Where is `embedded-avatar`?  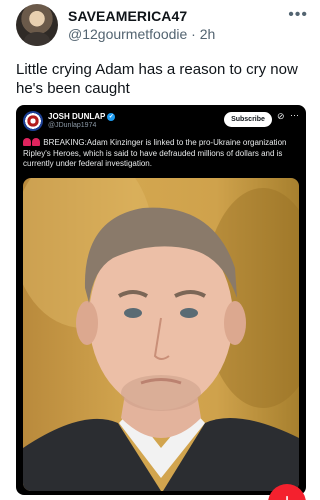 embedded-avatar is located at coordinates (33, 121).